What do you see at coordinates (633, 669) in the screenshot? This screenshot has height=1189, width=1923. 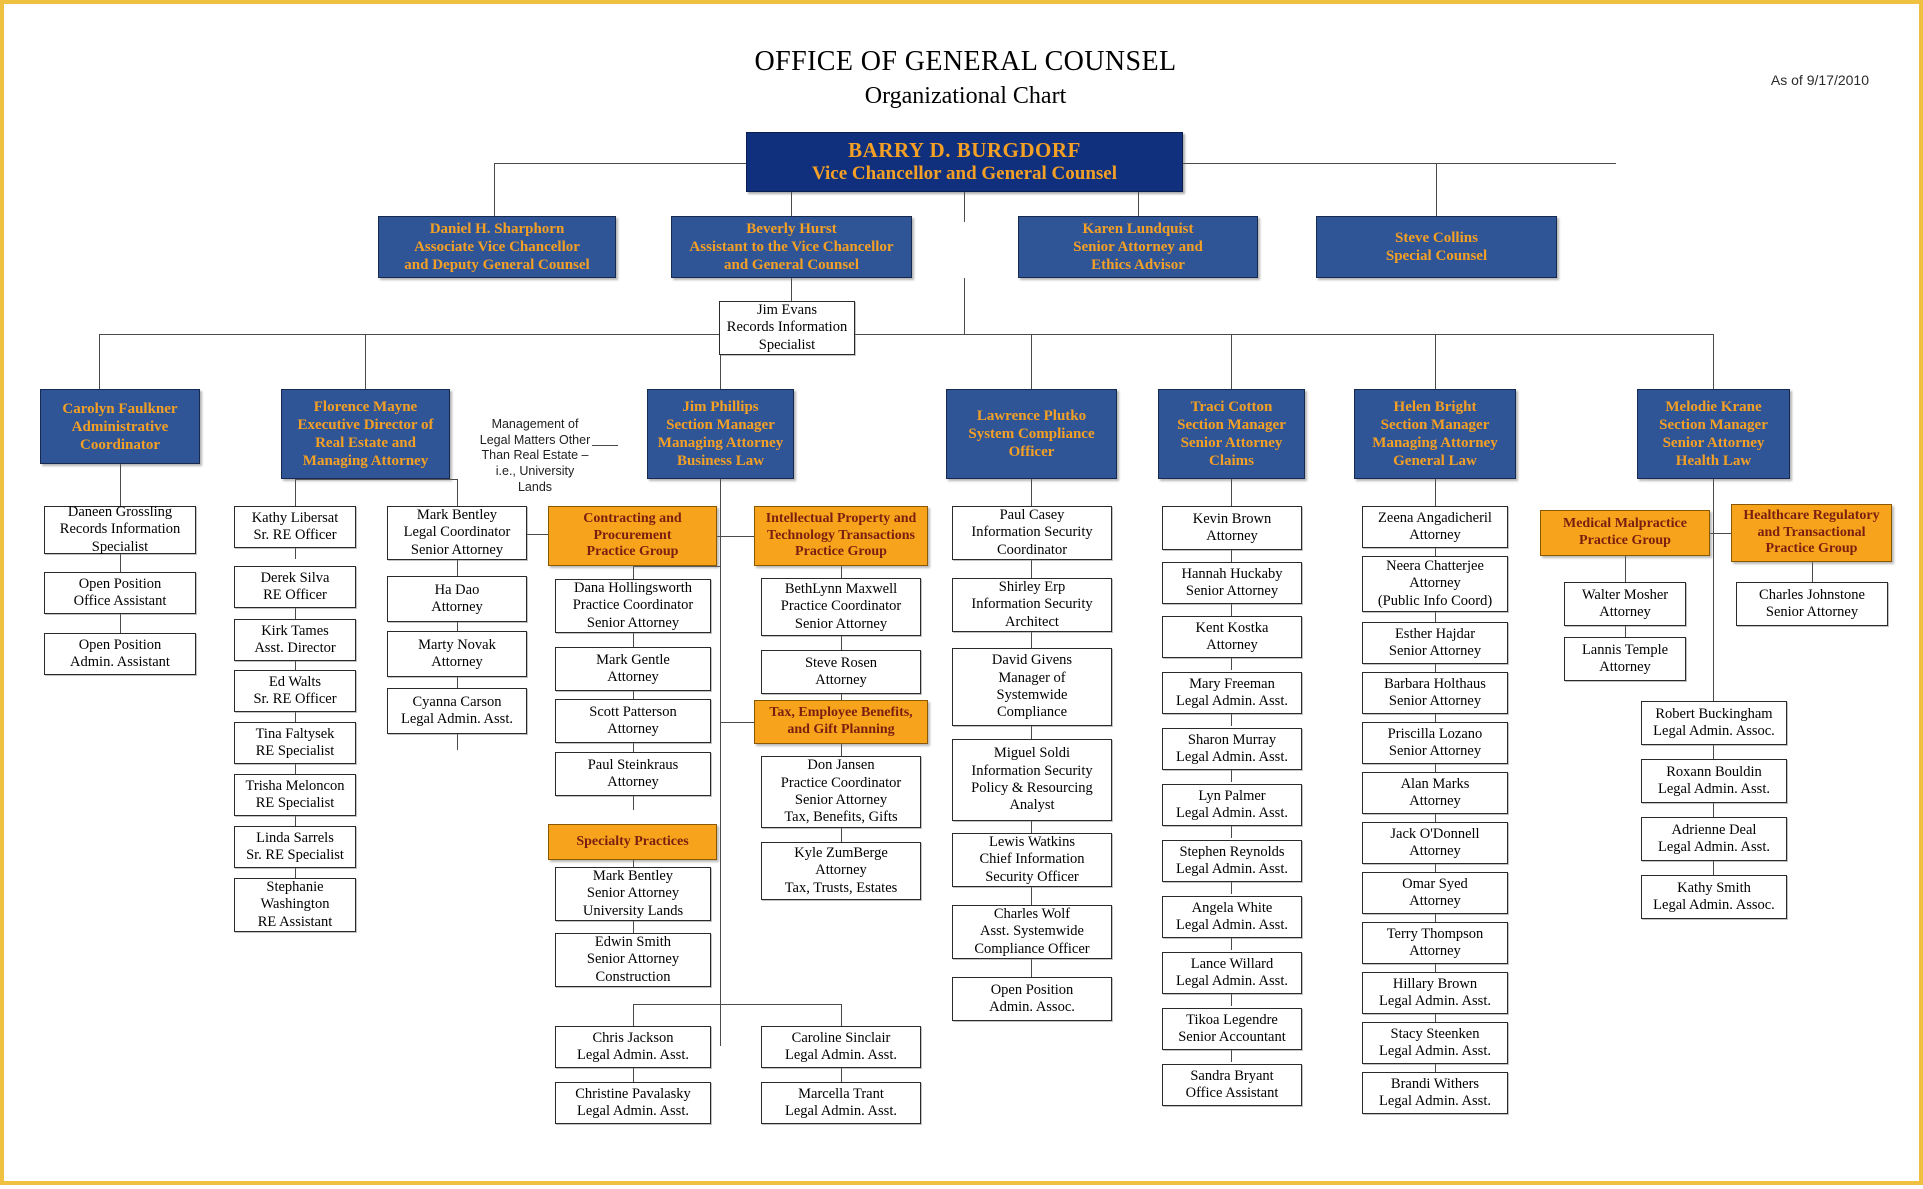 I see `staff-box: Mark Gentle Attorney` at bounding box center [633, 669].